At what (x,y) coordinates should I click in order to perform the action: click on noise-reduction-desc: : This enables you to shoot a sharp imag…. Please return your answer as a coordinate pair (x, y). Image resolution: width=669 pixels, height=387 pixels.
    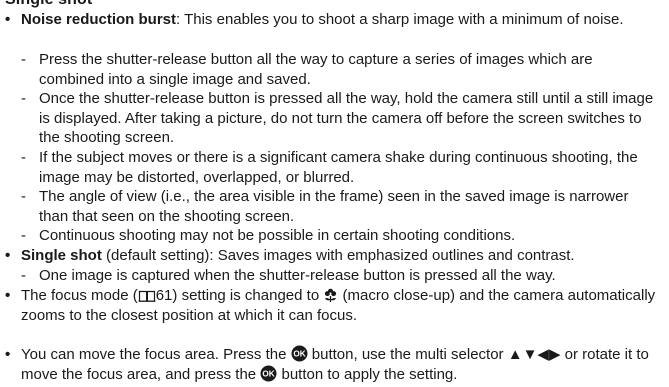
    Looking at the image, I should click on (400, 19).